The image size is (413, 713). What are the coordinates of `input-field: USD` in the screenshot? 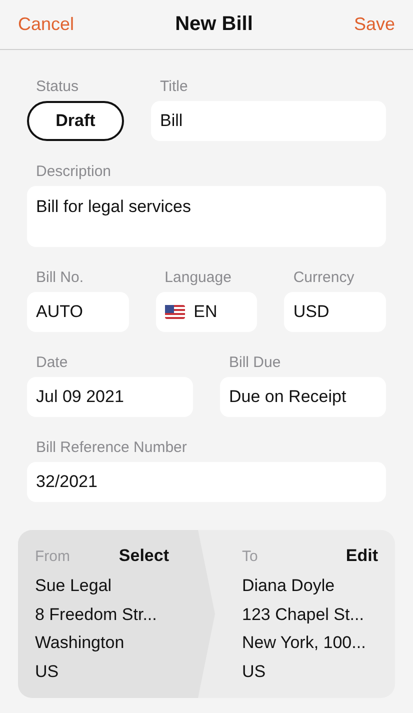 It's located at (335, 312).